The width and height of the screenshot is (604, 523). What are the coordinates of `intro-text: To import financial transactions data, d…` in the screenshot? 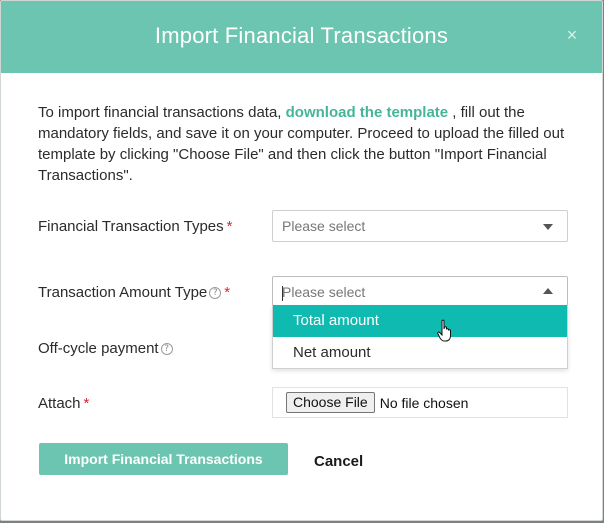 It's located at (308, 144).